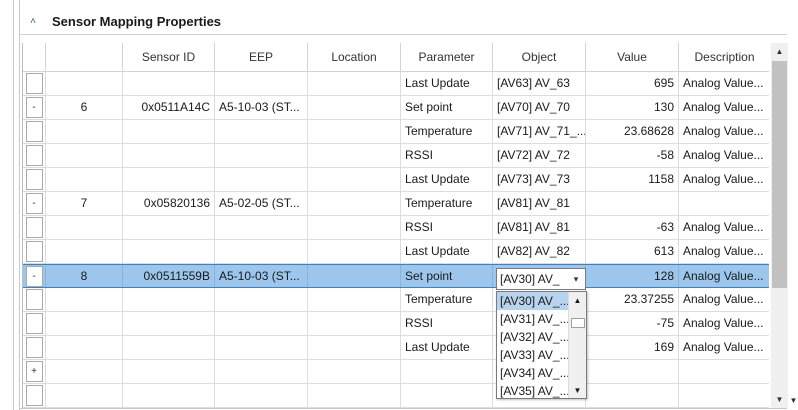 The height and width of the screenshot is (410, 798). Describe the element at coordinates (84, 276) in the screenshot. I see `index-cell: 8` at that location.